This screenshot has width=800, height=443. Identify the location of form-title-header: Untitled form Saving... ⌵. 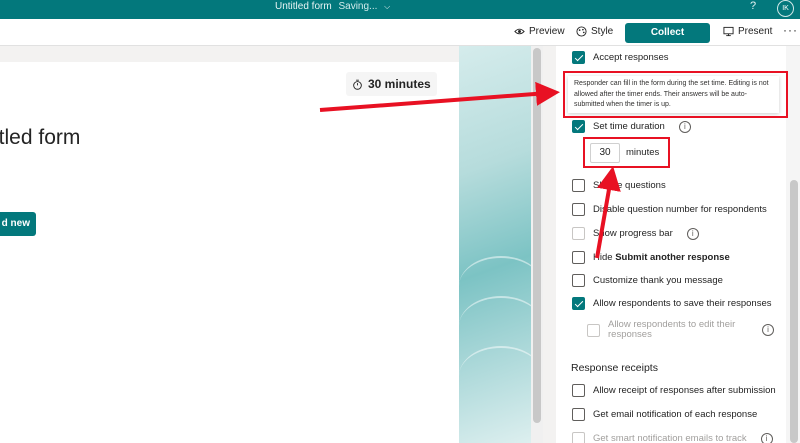
(332, 6).